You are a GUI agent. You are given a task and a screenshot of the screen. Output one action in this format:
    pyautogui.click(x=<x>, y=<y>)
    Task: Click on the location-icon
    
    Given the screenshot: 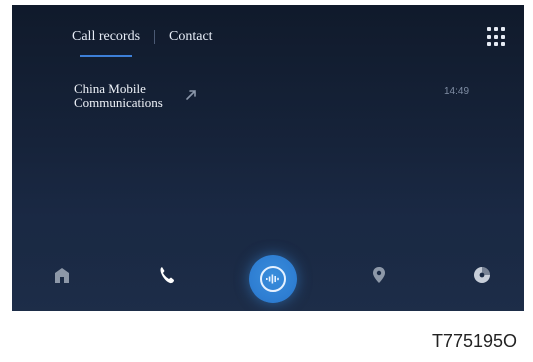 What is the action you would take?
    pyautogui.click(x=379, y=275)
    